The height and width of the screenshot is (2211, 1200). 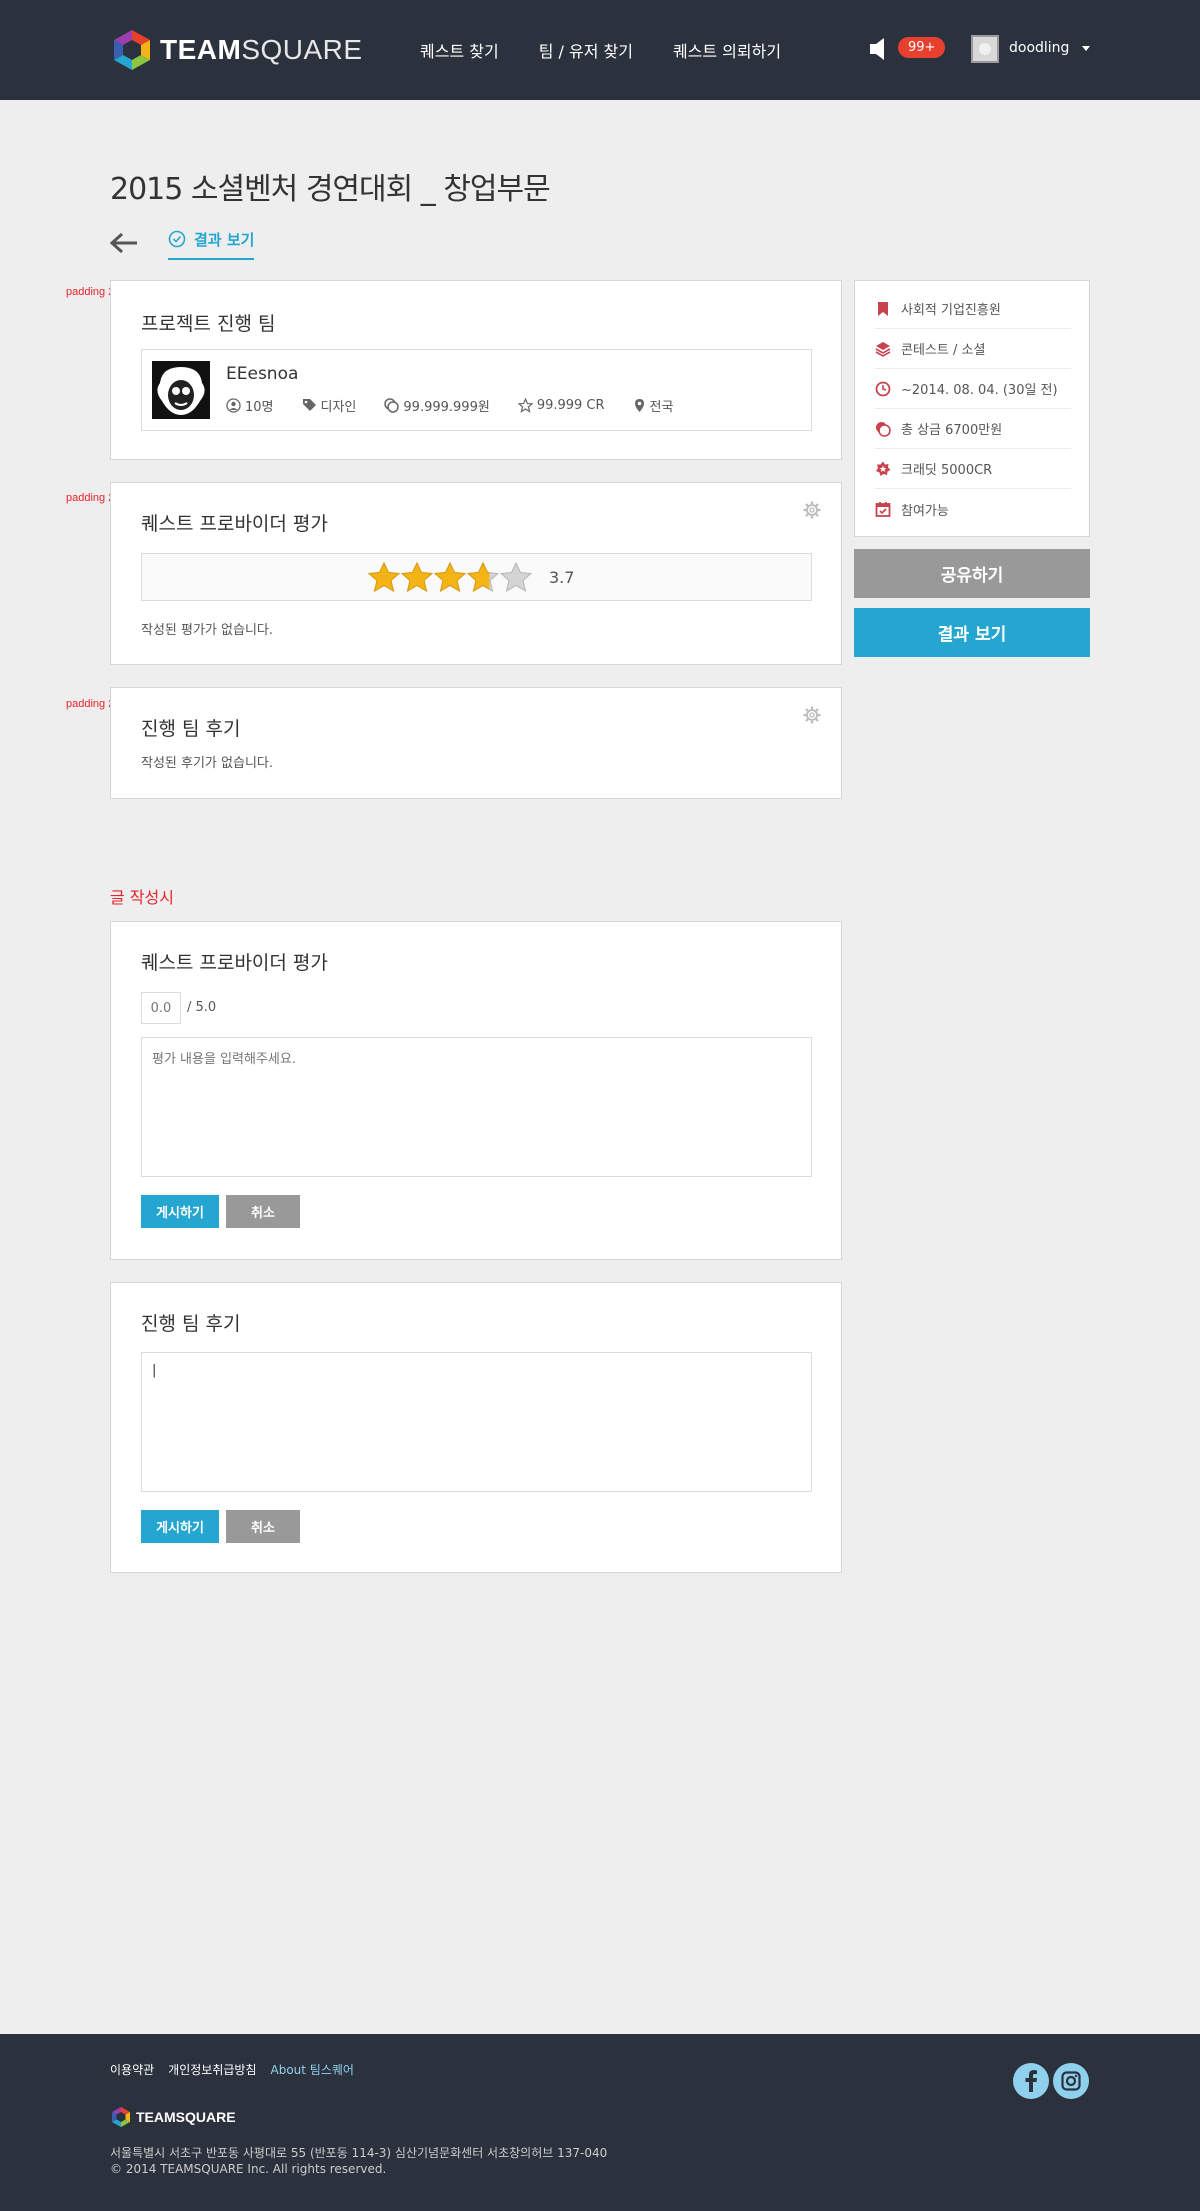 I want to click on rating-empty-message: 작성된 평가가 없습니다., so click(x=207, y=630).